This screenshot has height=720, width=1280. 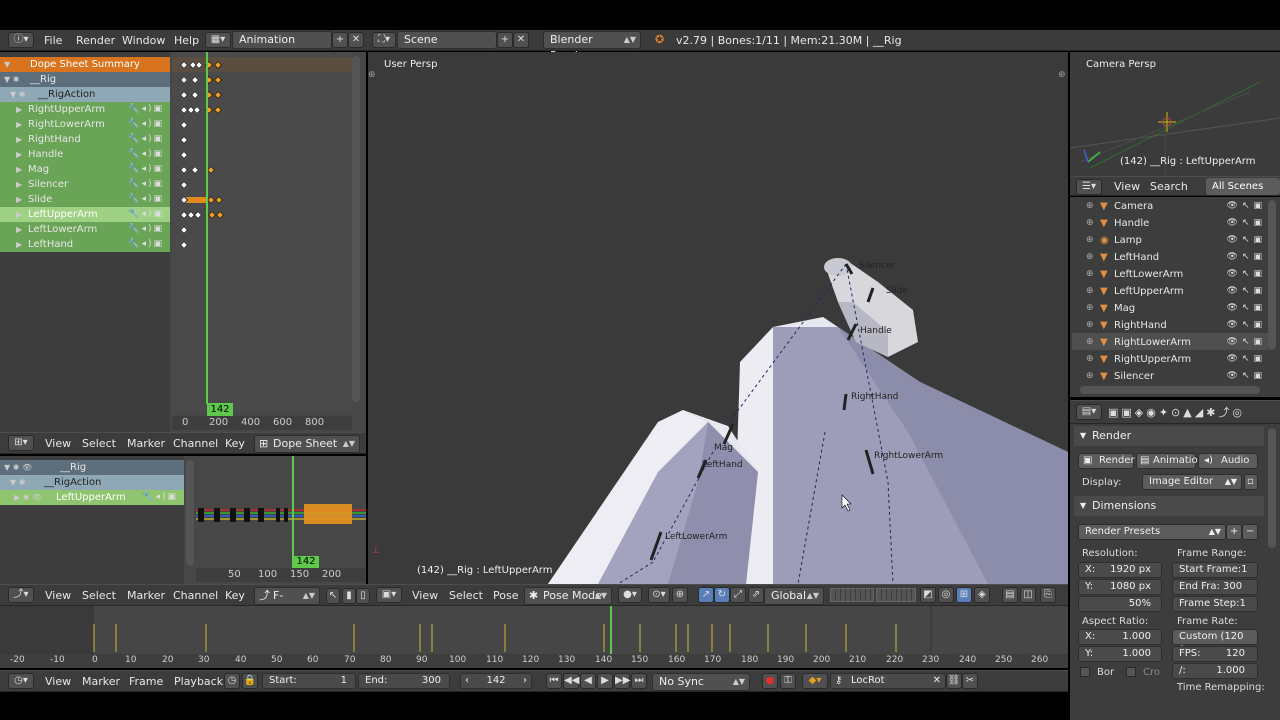 What do you see at coordinates (340, 40) in the screenshot?
I see `add-screen-icon: +` at bounding box center [340, 40].